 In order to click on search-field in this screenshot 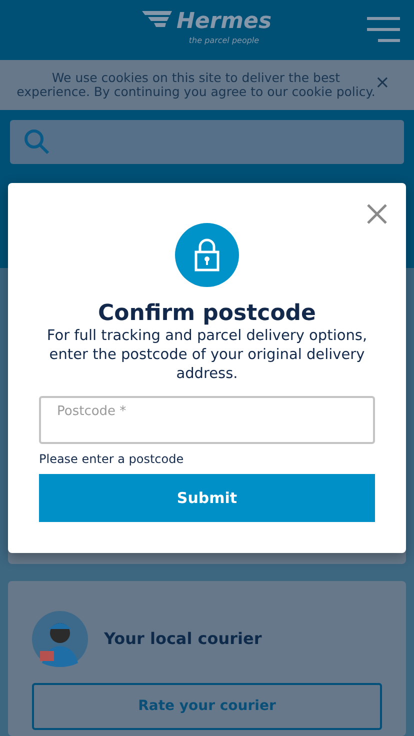, I will do `click(207, 142)`.